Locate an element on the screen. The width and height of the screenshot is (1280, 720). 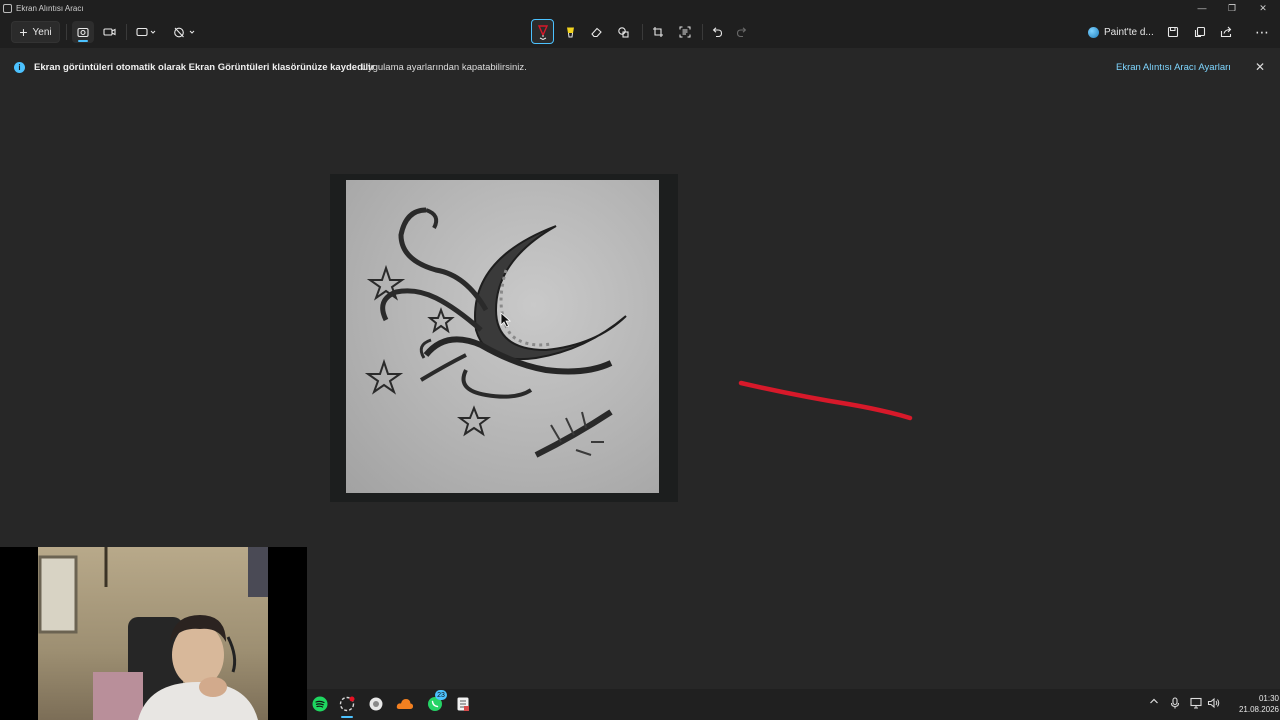
snipping-tool-app-icon is located at coordinates (347, 706).